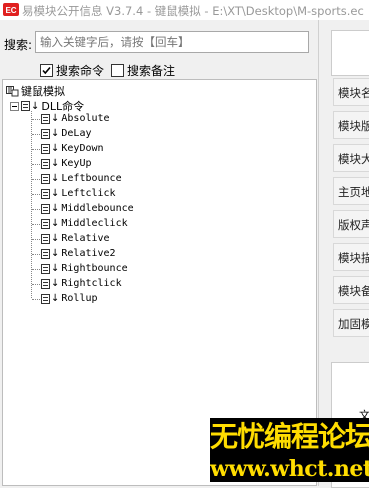 This screenshot has height=488, width=369. What do you see at coordinates (91, 283) in the screenshot?
I see `tree-item-label: Rightclick` at bounding box center [91, 283].